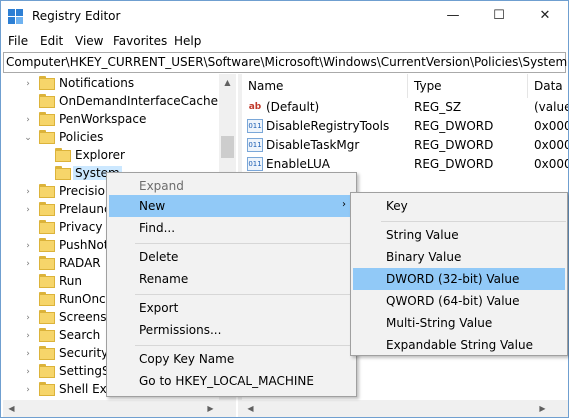 The height and width of the screenshot is (418, 569). I want to click on tree-item-label: PenWorkspace, so click(103, 119).